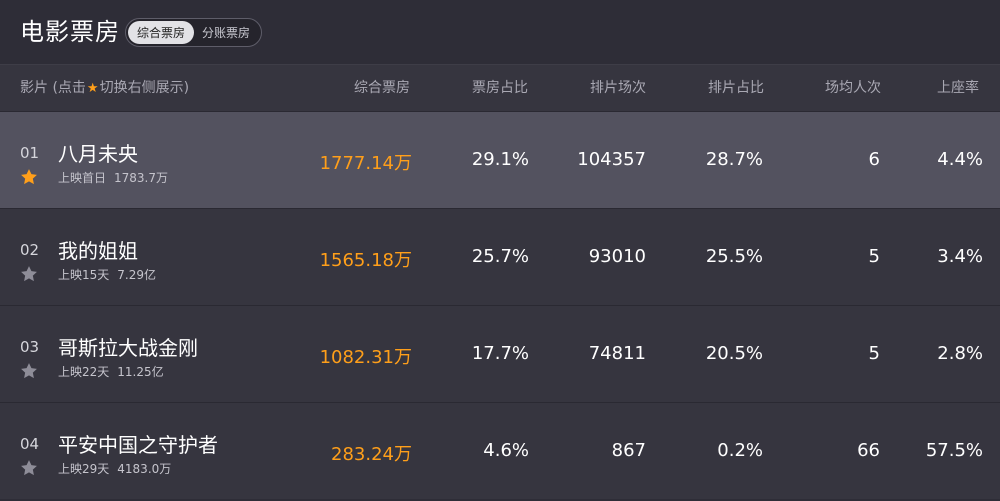 The width and height of the screenshot is (1000, 501). Describe the element at coordinates (70, 32) in the screenshot. I see `page-title: 电影票房` at that location.